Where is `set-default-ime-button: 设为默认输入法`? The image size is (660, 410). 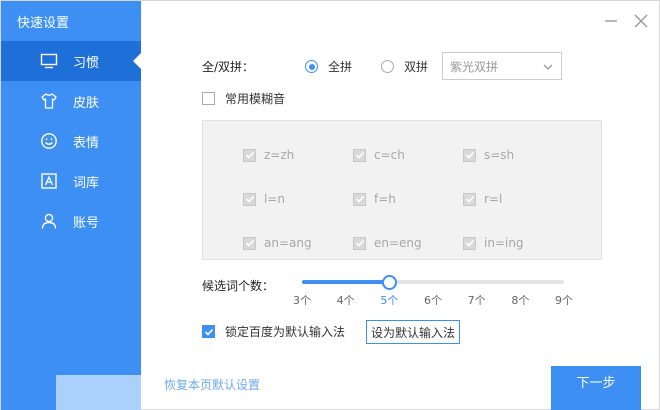
set-default-ime-button: 设为默认输入法 is located at coordinates (413, 332).